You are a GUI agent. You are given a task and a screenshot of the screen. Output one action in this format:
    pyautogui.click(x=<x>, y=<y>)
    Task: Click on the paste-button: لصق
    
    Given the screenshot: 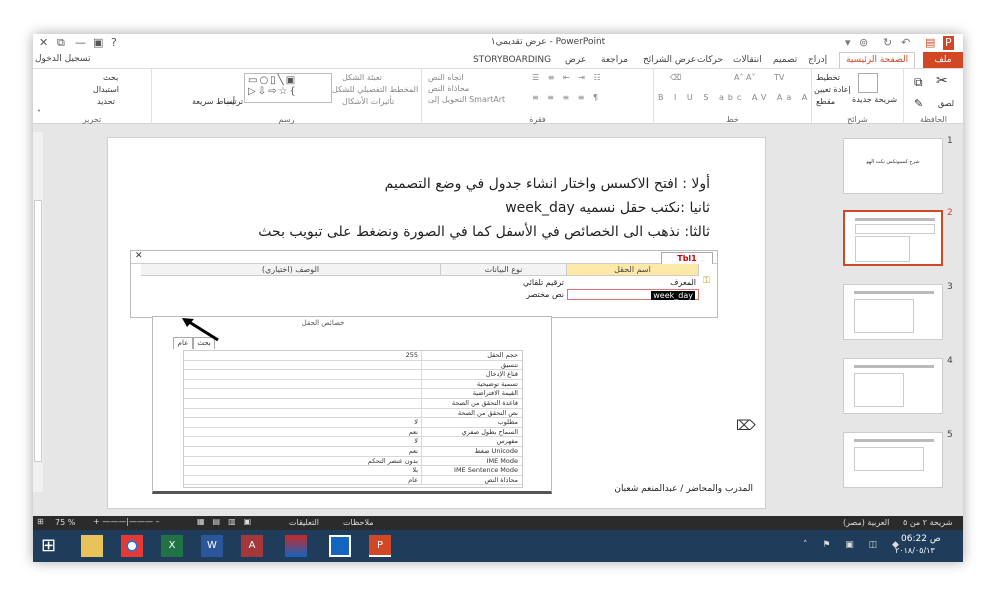 What is the action you would take?
    pyautogui.click(x=946, y=103)
    